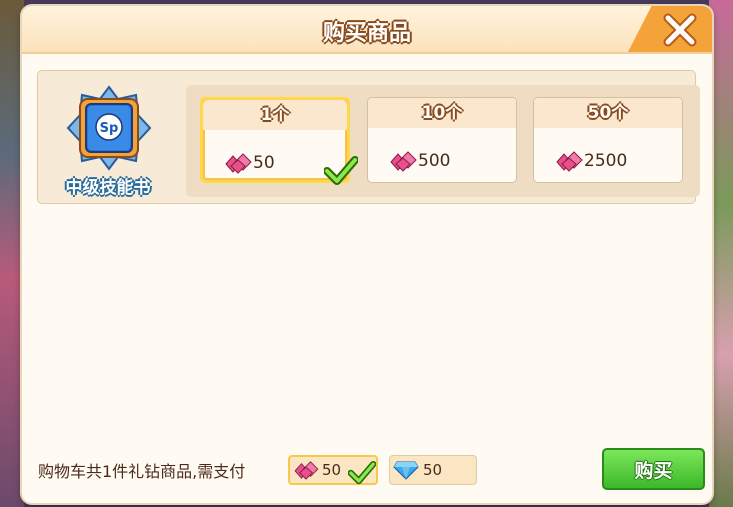  I want to click on cart-summary: 购物车共1件礼钻商品,需支付, so click(142, 471).